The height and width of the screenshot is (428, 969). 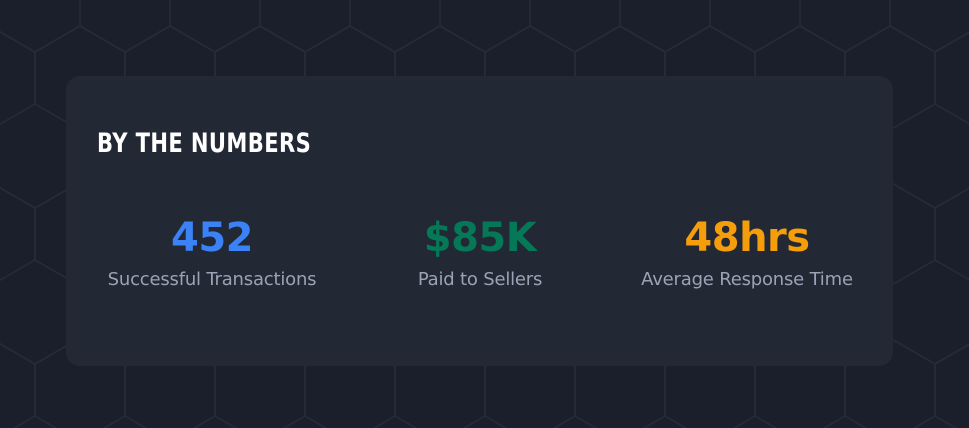 What do you see at coordinates (480, 238) in the screenshot?
I see `stat-value: $85K` at bounding box center [480, 238].